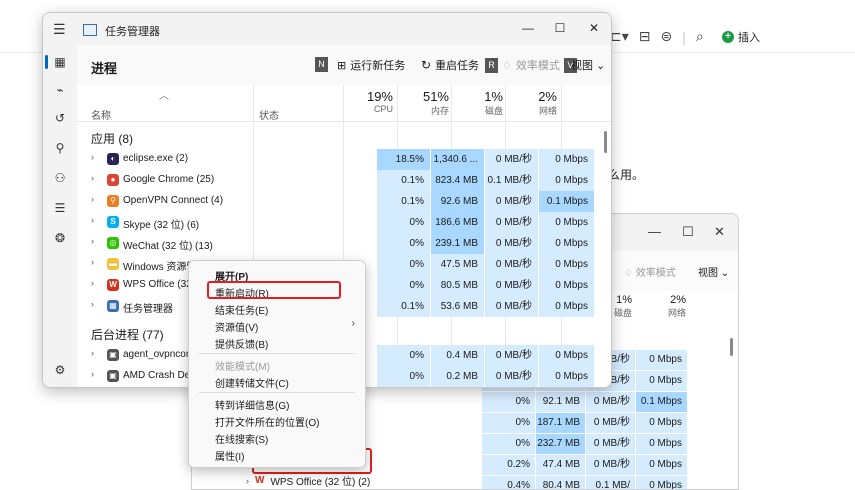 The width and height of the screenshot is (855, 490). Describe the element at coordinates (645, 36) in the screenshot. I see `align-left-icon: ⊟` at that location.